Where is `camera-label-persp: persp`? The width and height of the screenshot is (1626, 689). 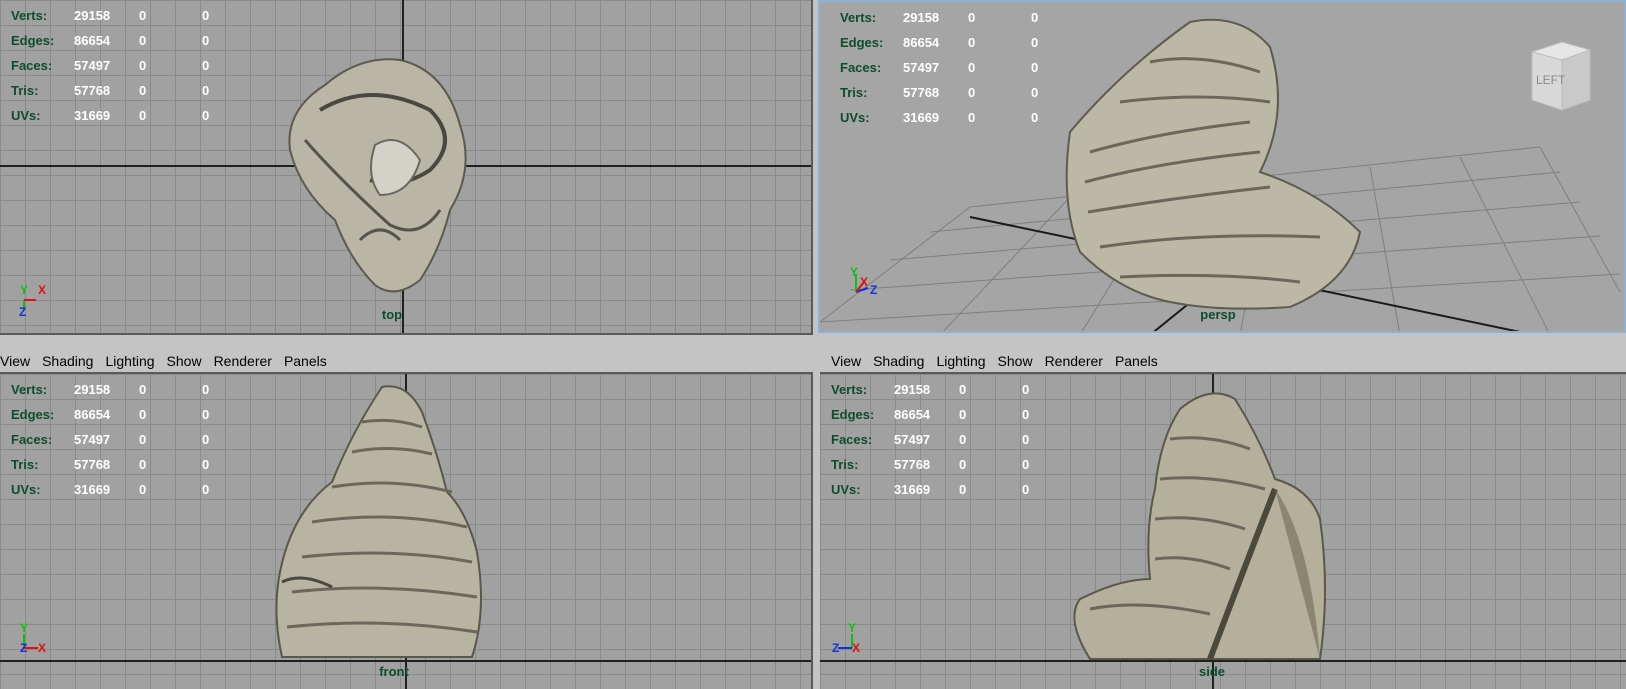
camera-label-persp: persp is located at coordinates (1218, 314).